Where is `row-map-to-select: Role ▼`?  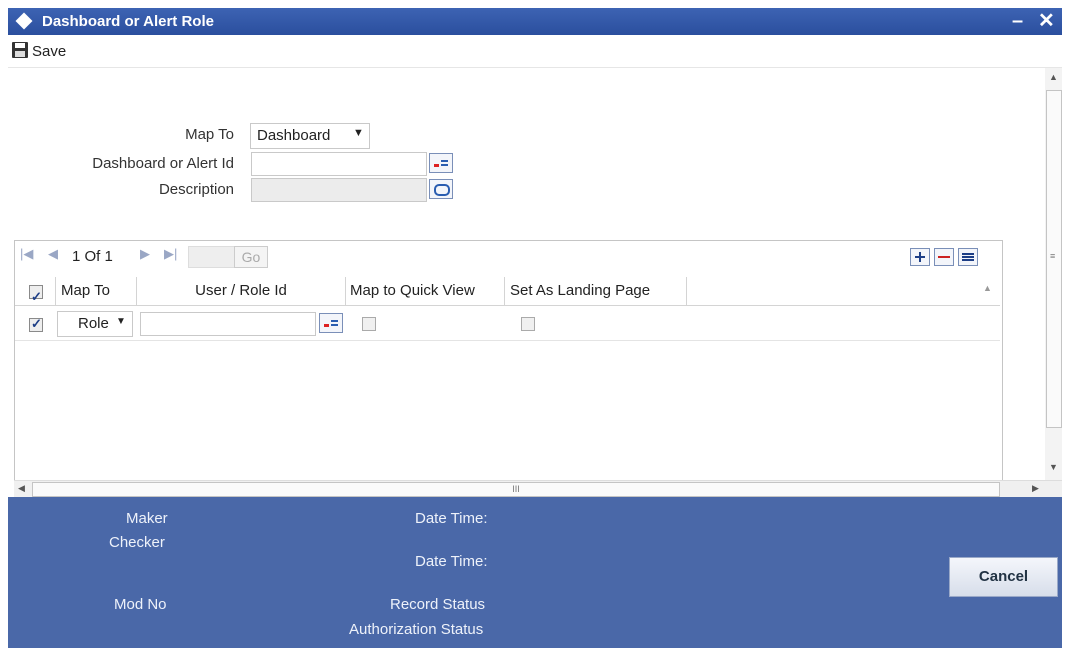
row-map-to-select: Role ▼ is located at coordinates (95, 324).